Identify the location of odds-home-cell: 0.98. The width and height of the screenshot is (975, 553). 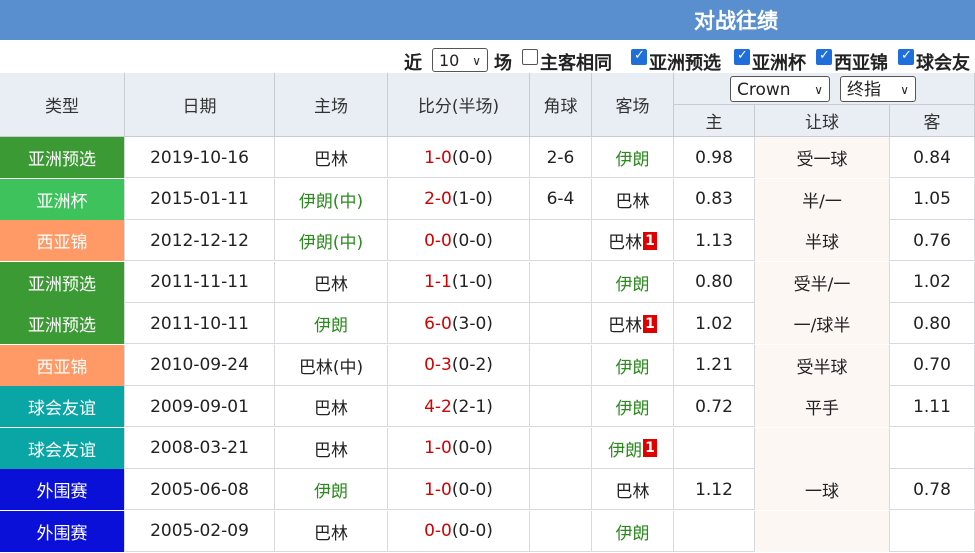
(714, 157).